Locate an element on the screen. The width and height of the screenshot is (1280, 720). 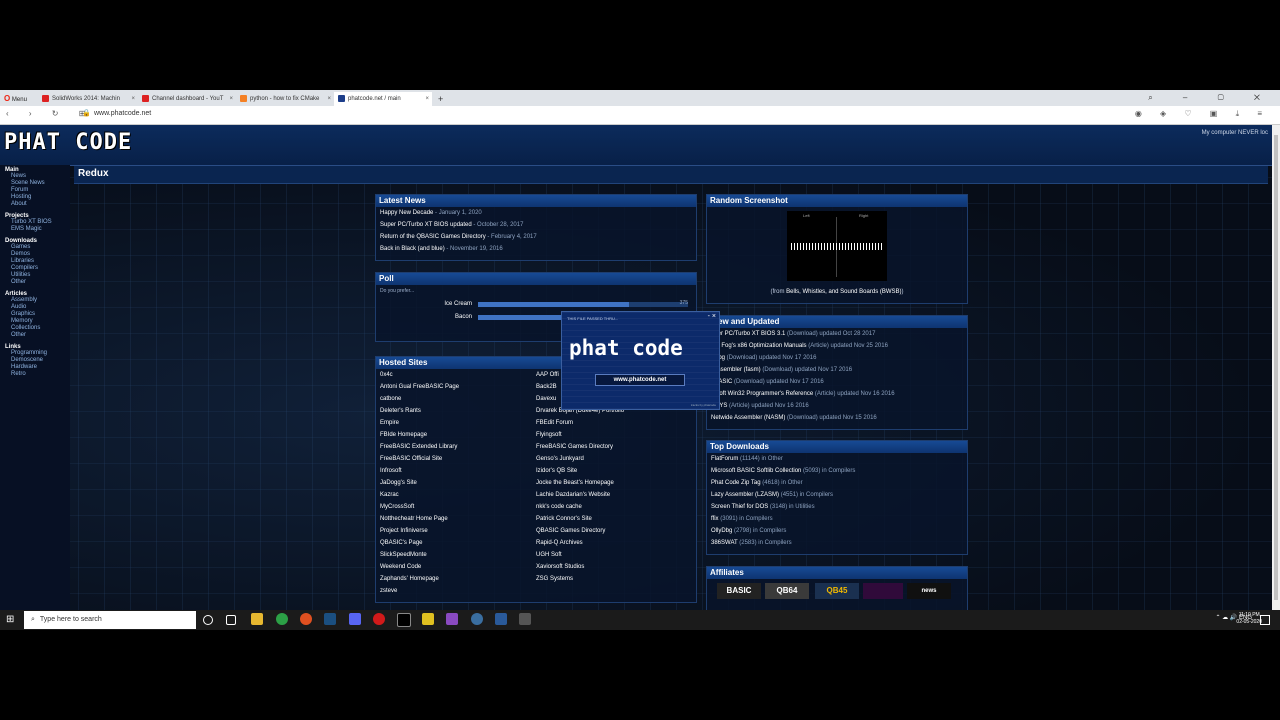
news-title: Back in Black (and blue) is located at coordinates (412, 249).